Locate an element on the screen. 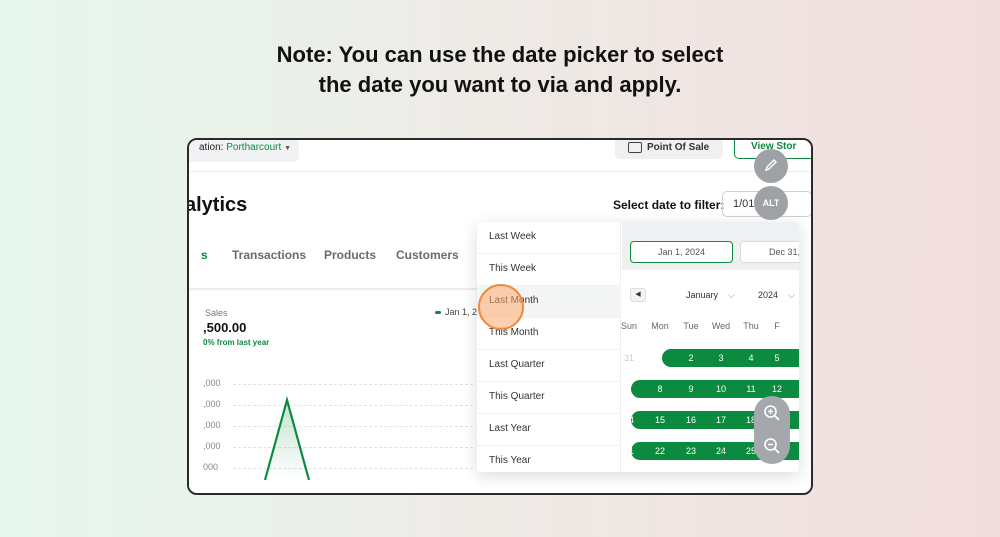 The width and height of the screenshot is (1000, 537). calendar-day: 31 is located at coordinates (629, 358).